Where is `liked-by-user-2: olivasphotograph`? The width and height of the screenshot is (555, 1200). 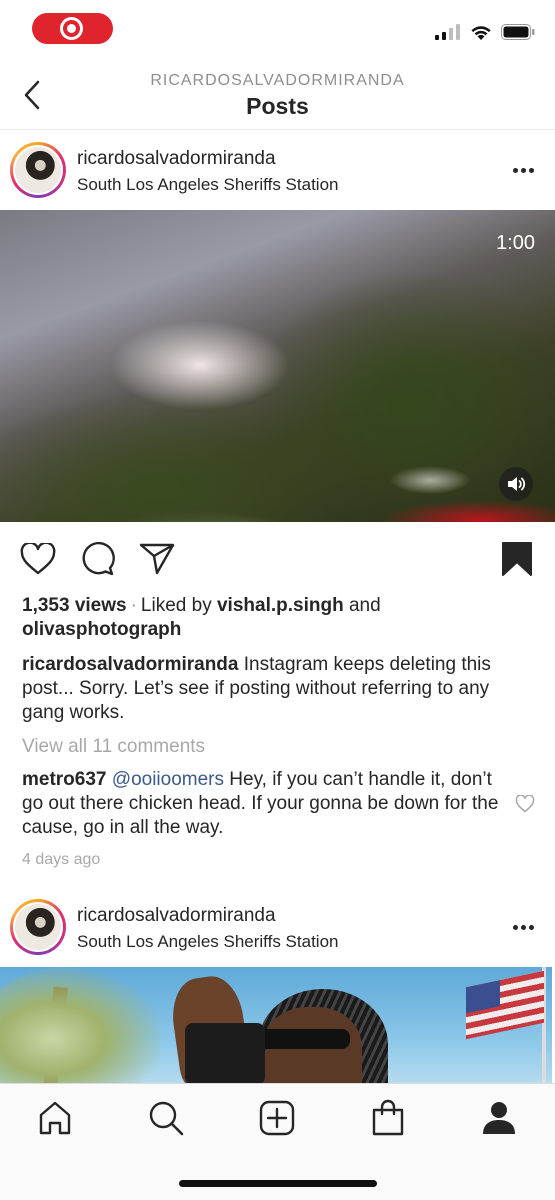
liked-by-user-2: olivasphotograph is located at coordinates (101, 629).